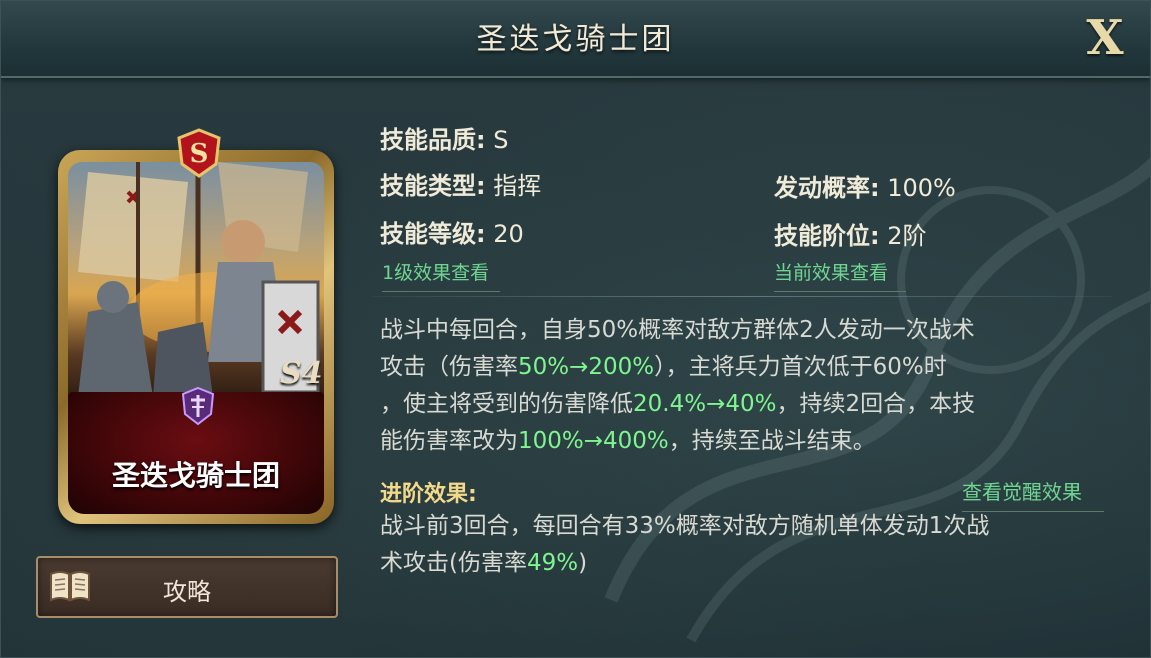 The width and height of the screenshot is (1151, 658). What do you see at coordinates (921, 188) in the screenshot?
I see `trigger-rate-value: 100%` at bounding box center [921, 188].